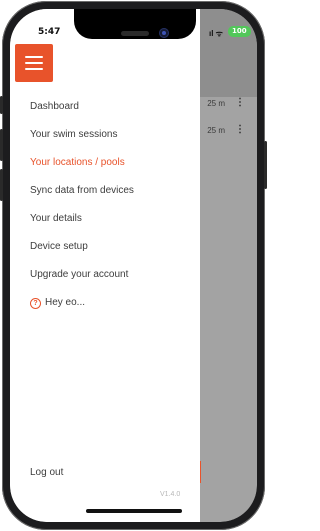 Image resolution: width=320 pixels, height=531 pixels. What do you see at coordinates (135, 33) in the screenshot?
I see `speaker-grille` at bounding box center [135, 33].